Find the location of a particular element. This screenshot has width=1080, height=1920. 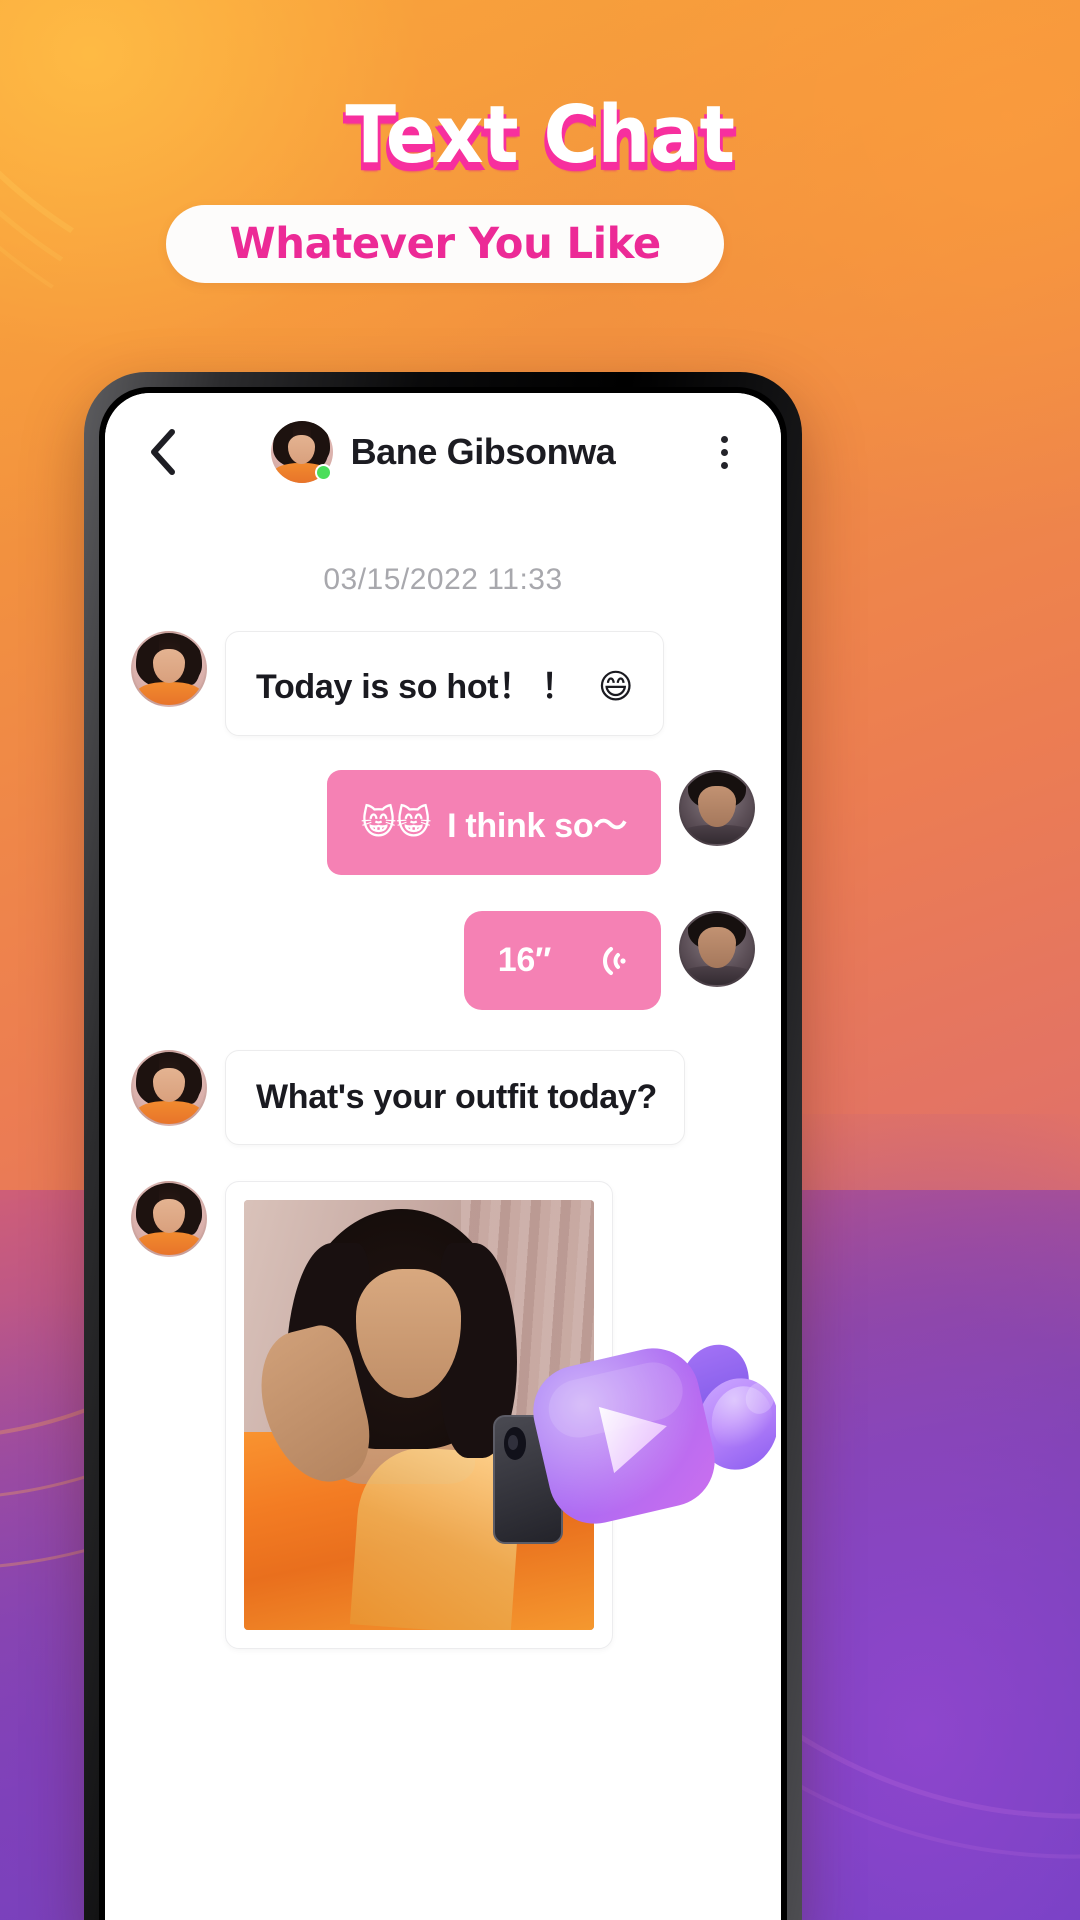

promo-headline: Text Chat is located at coordinates (540, 135).